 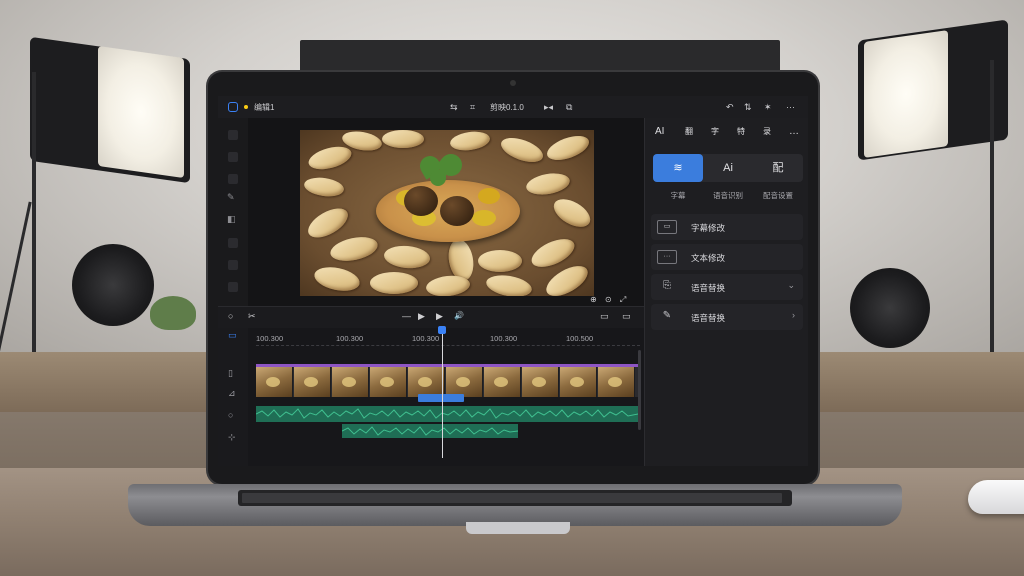 What do you see at coordinates (996, 497) in the screenshot?
I see `mouse` at bounding box center [996, 497].